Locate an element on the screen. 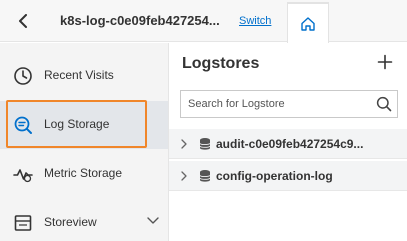 This screenshot has width=407, height=241. plus-icon is located at coordinates (385, 62).